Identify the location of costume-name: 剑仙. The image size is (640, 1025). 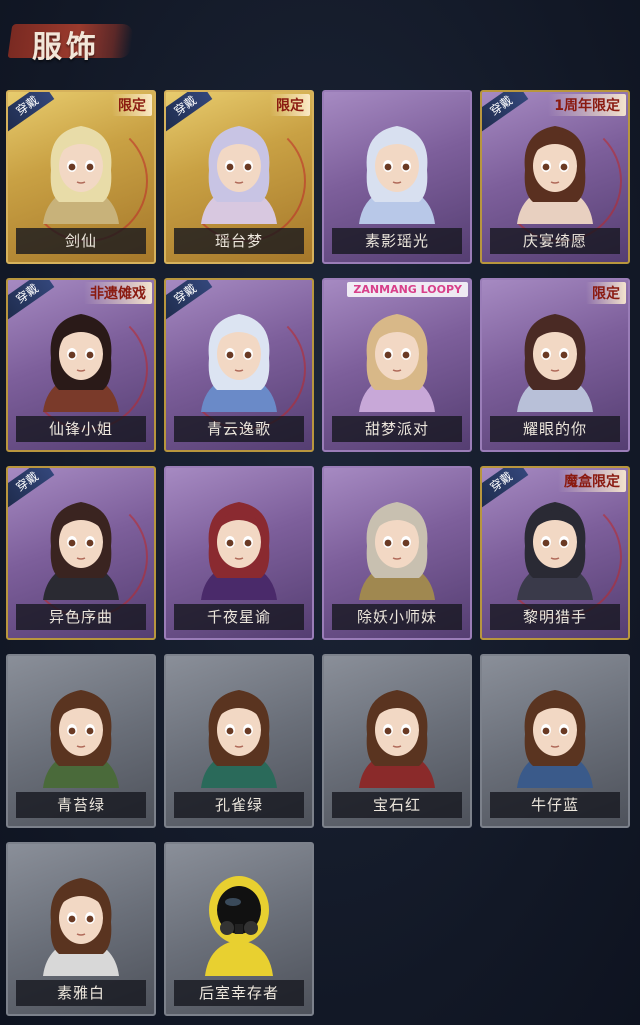
(81, 241).